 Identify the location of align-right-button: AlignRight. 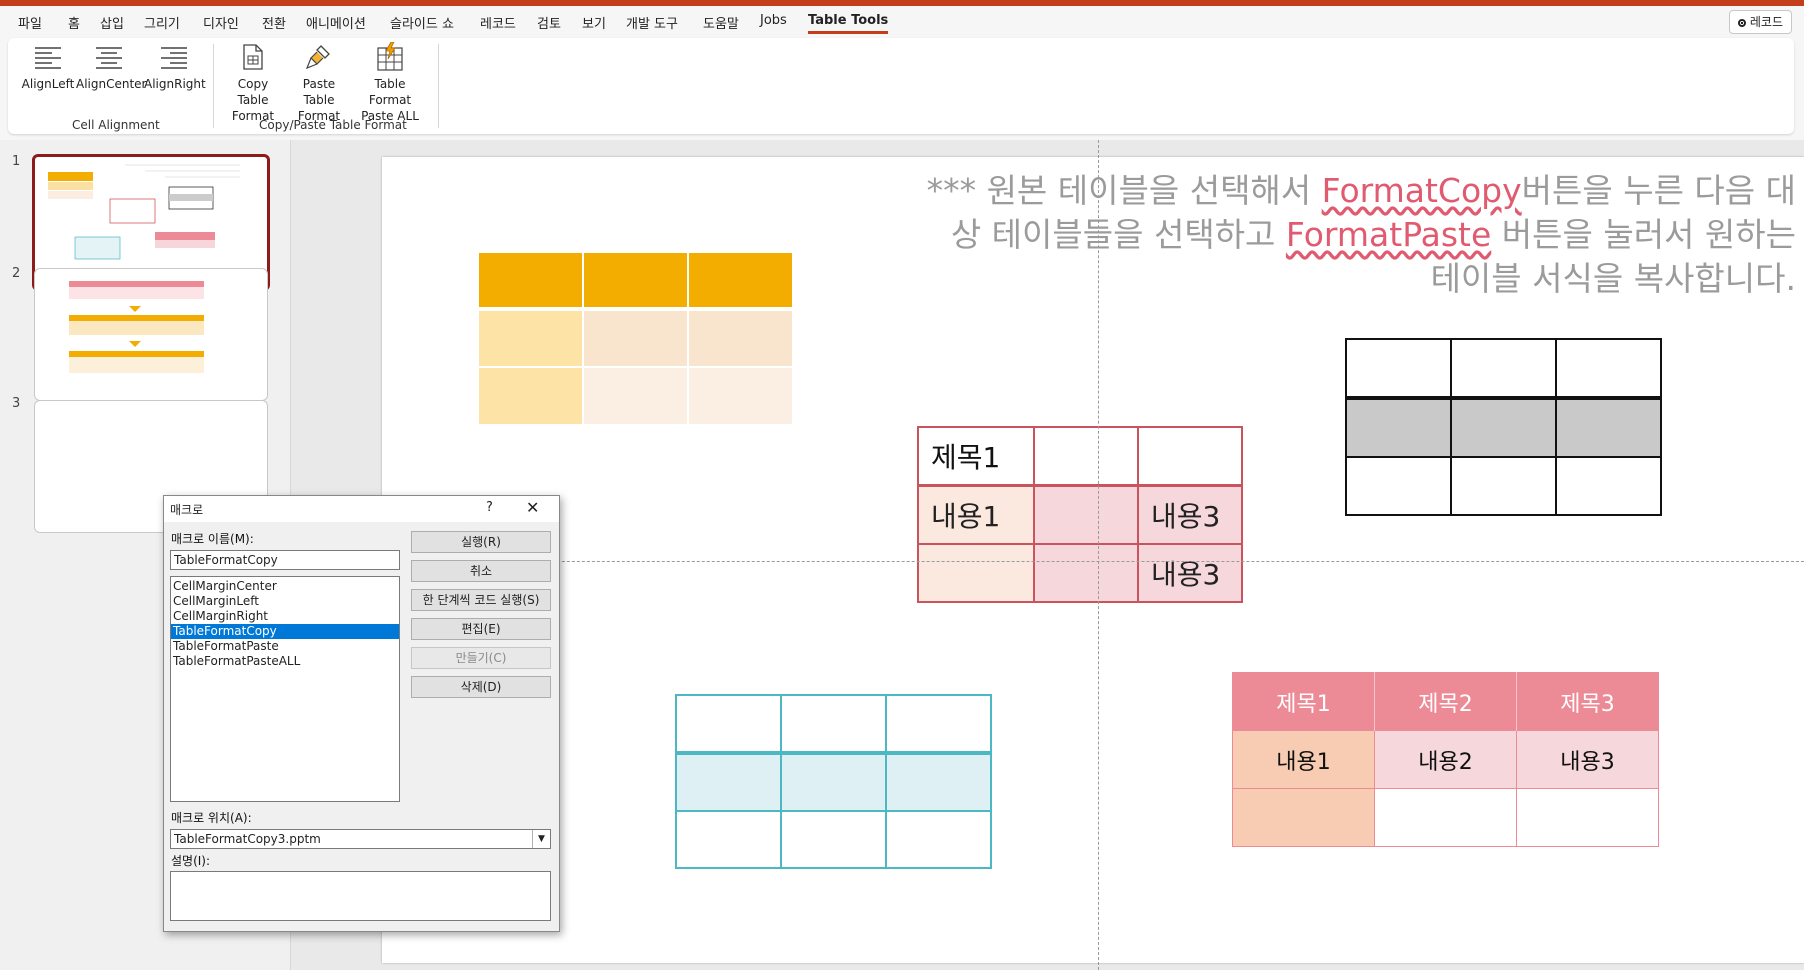
(175, 67).